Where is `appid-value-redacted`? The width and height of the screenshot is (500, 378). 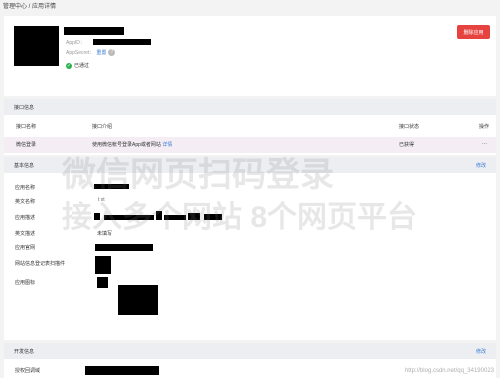 appid-value-redacted is located at coordinates (122, 42).